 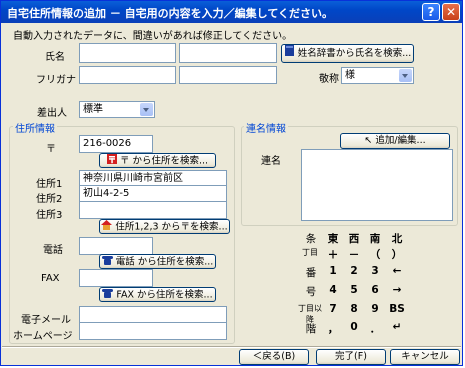 What do you see at coordinates (153, 210) in the screenshot?
I see `address3-input` at bounding box center [153, 210].